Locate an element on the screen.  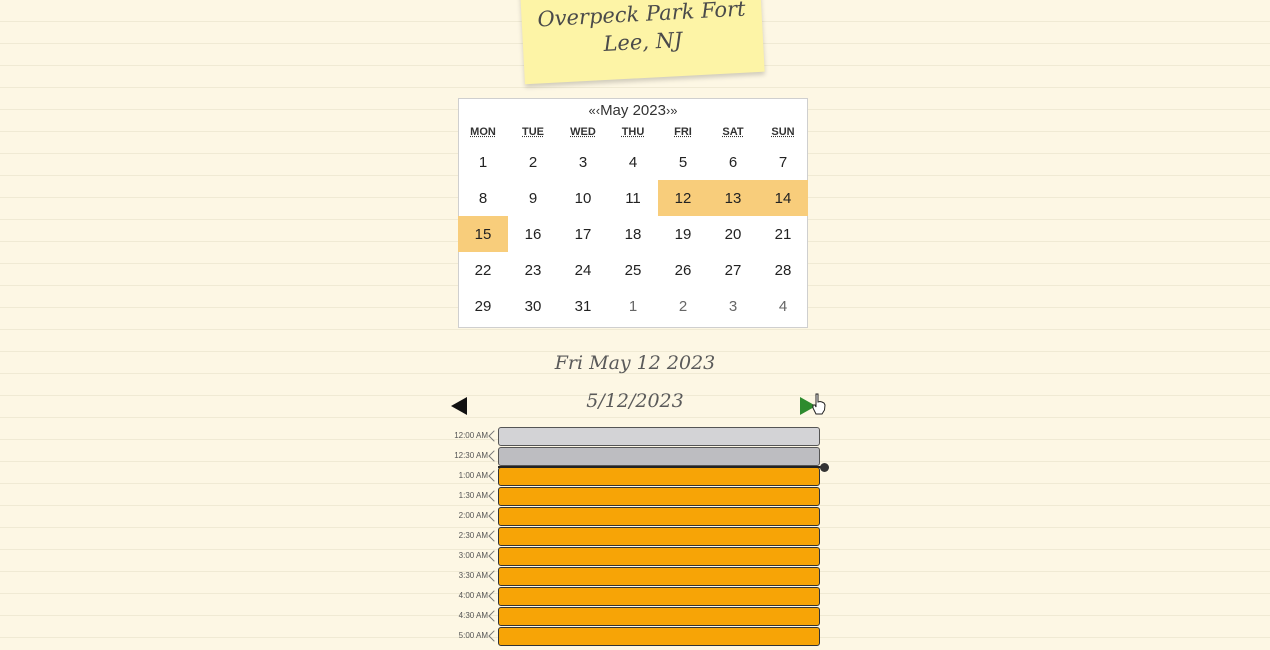
time-slot-row: 2:00 AM is located at coordinates (640, 516).